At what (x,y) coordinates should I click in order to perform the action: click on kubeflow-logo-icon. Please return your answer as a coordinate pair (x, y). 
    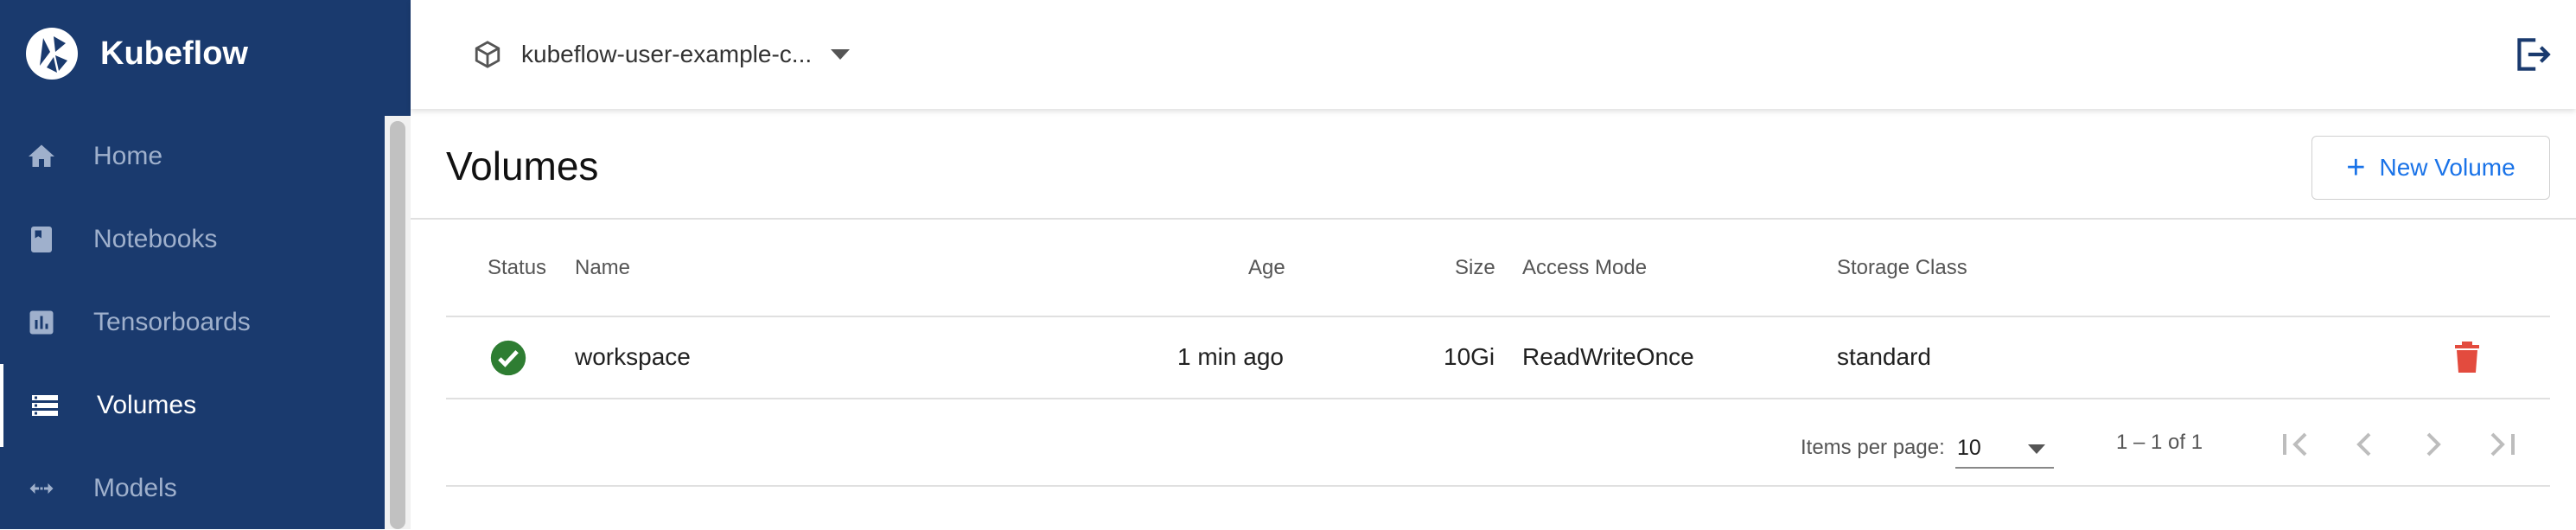
    Looking at the image, I should click on (52, 54).